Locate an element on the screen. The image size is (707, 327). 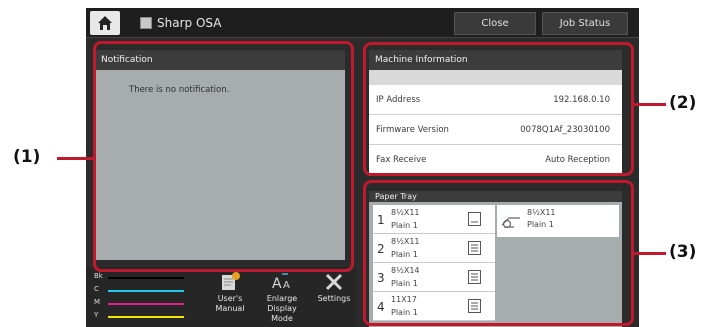
users-manual-label-line1: User's is located at coordinates (230, 298).